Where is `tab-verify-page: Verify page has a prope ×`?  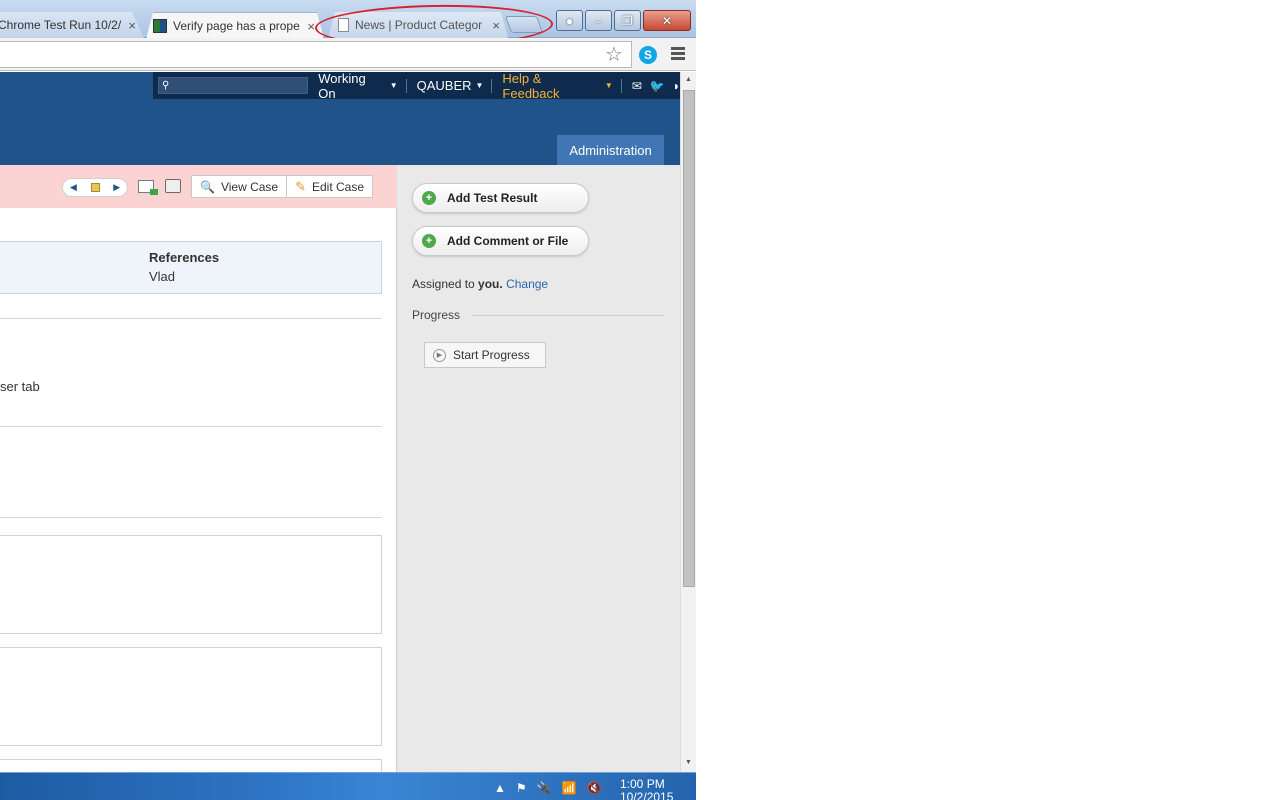 tab-verify-page: Verify page has a prope × is located at coordinates (235, 25).